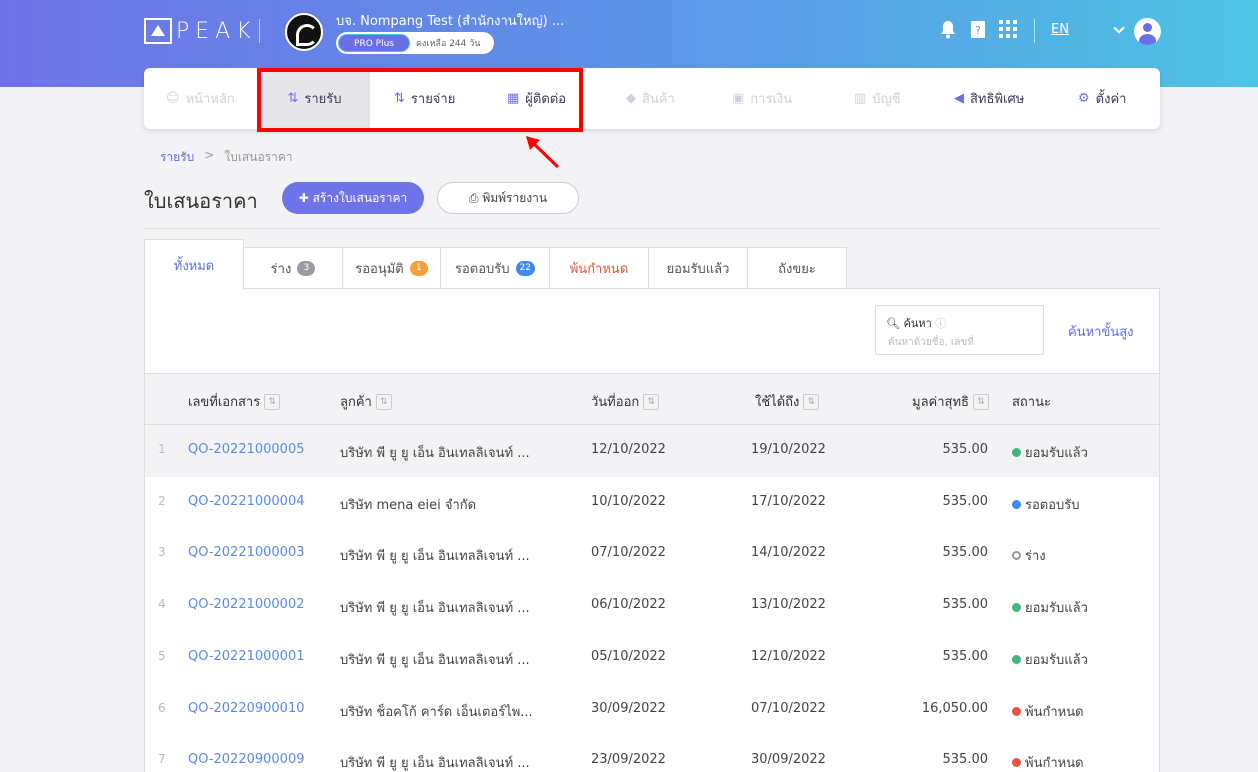  What do you see at coordinates (246, 449) in the screenshot?
I see `doc-number-link: QO-20221000005` at bounding box center [246, 449].